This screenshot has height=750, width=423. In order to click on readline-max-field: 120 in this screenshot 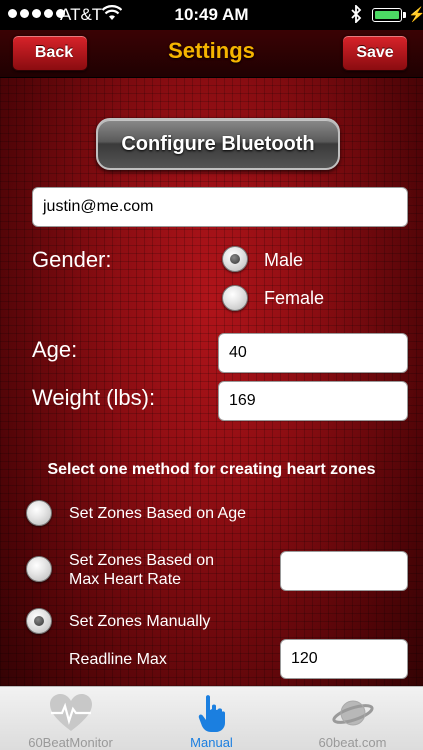, I will do `click(344, 659)`.